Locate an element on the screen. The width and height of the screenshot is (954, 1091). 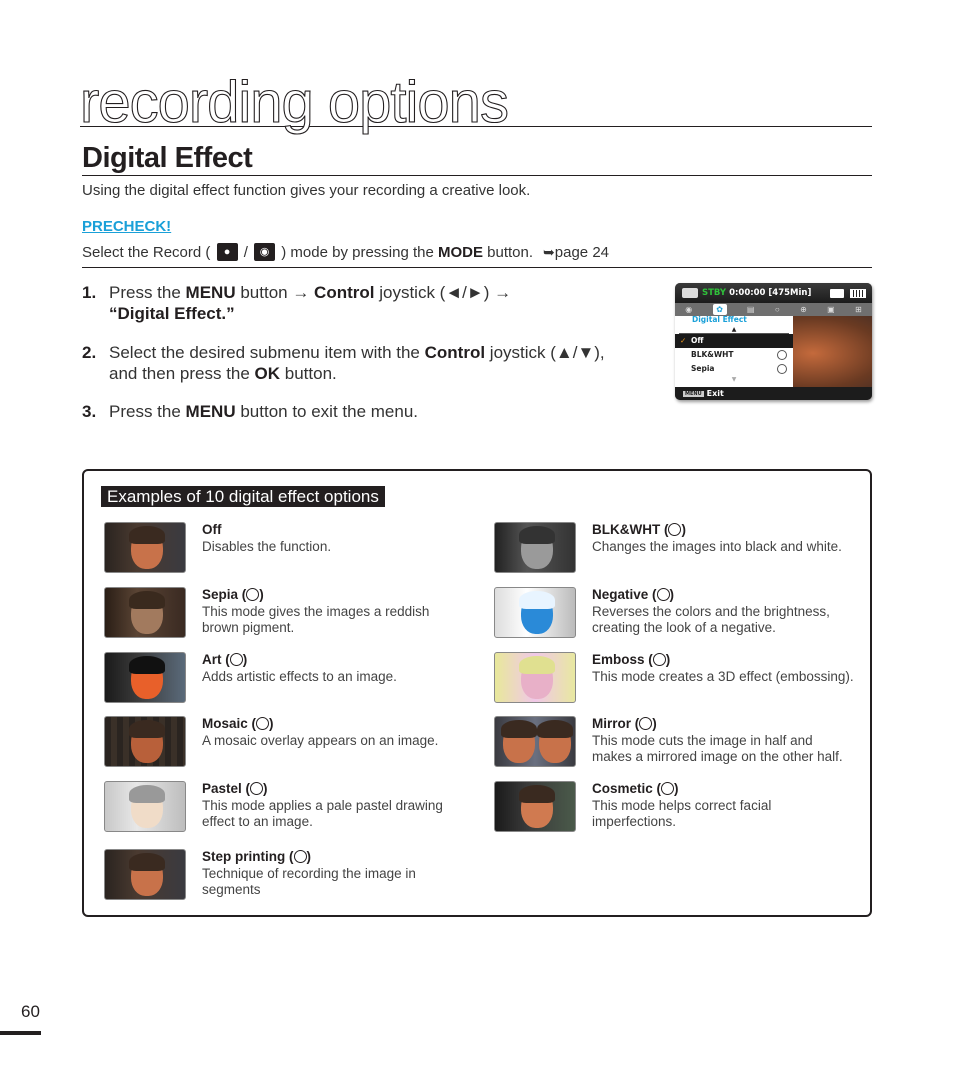
digital-effect-tab-icon: ✿ is located at coordinates (719, 309).